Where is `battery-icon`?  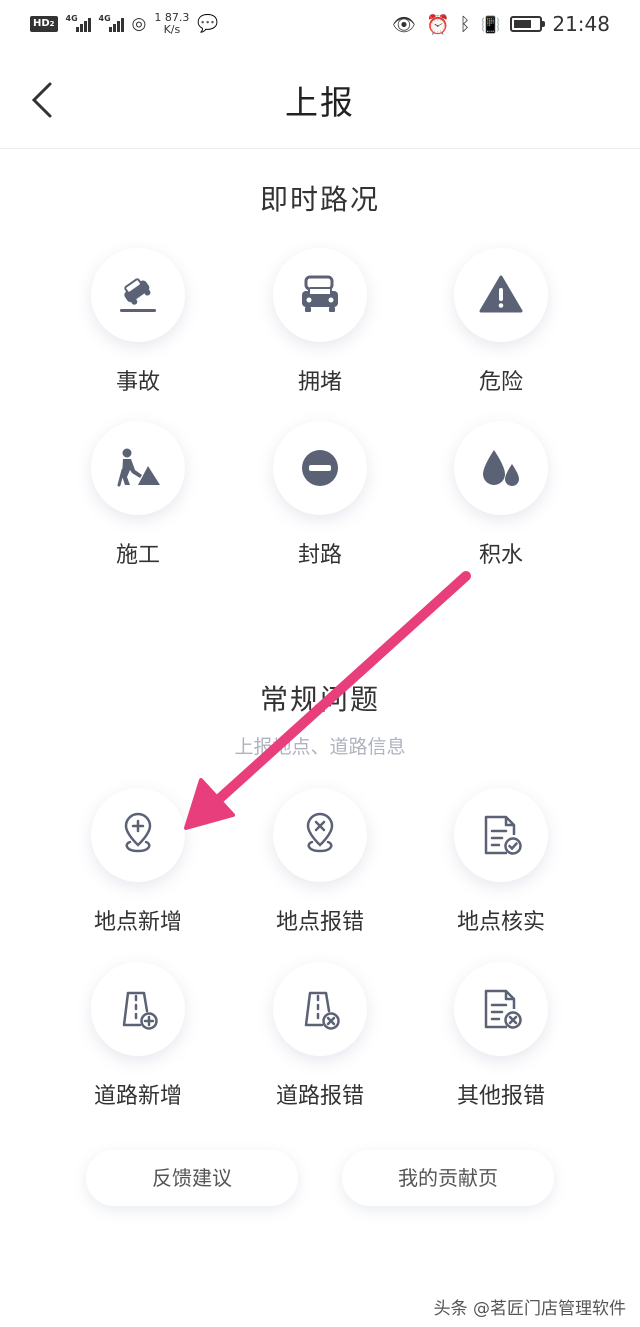 battery-icon is located at coordinates (528, 24).